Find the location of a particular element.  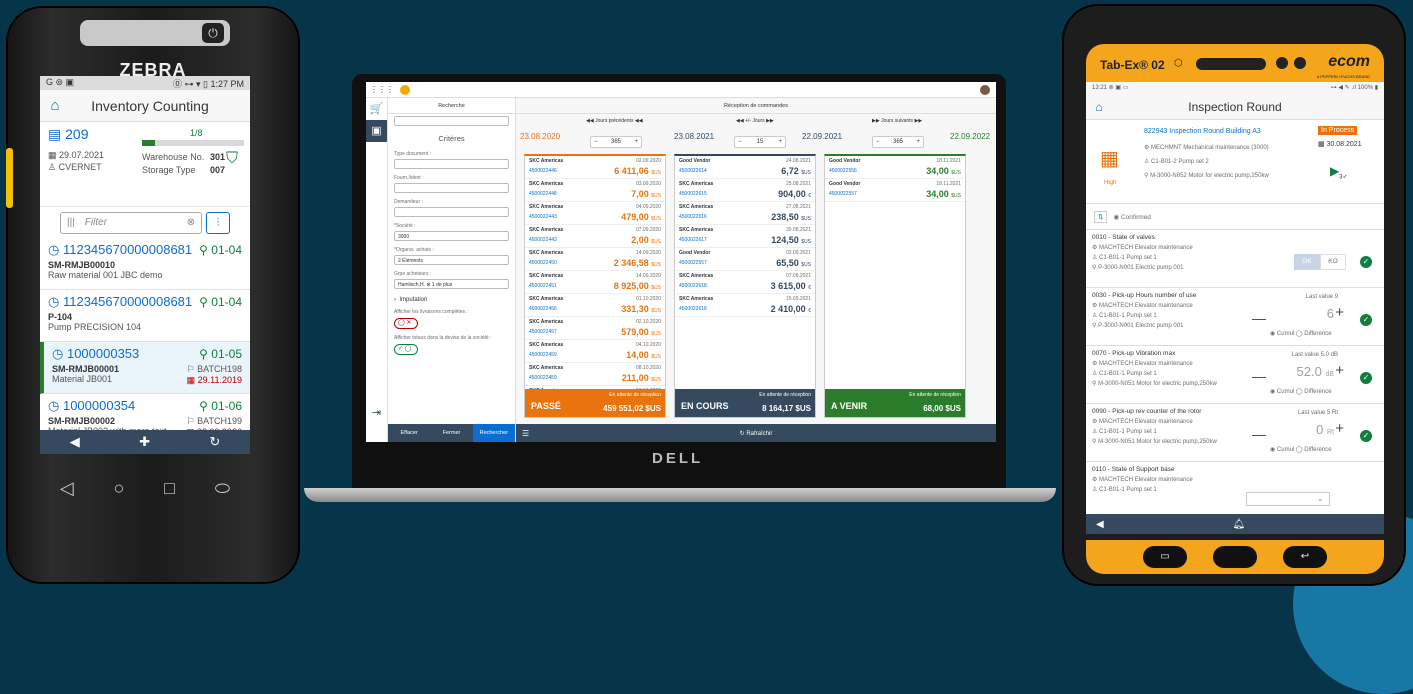

criteria-input: 3000 is located at coordinates (451, 236).